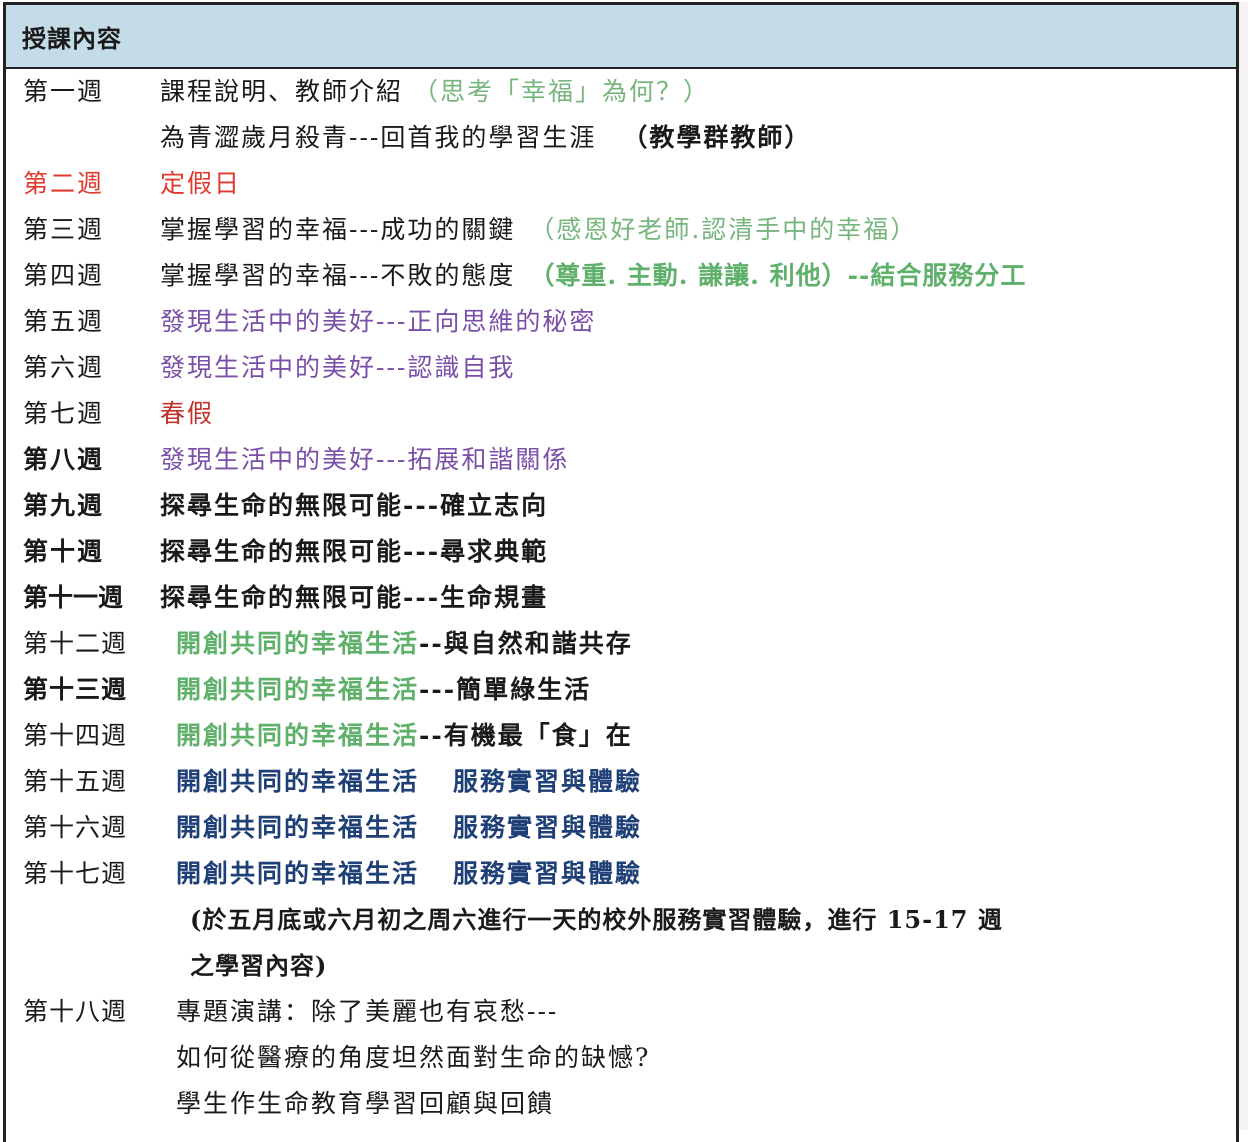 This screenshot has height=1142, width=1248. I want to click on row-content: 掌握學習的幸福---不敗的態度 （尊重. 主動. 謙讓. 利他）--結合服務分工, so click(593, 276).